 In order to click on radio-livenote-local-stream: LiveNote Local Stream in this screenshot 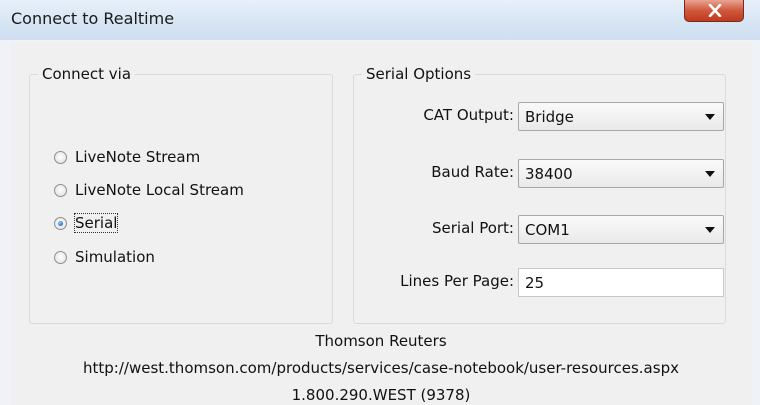, I will do `click(149, 190)`.